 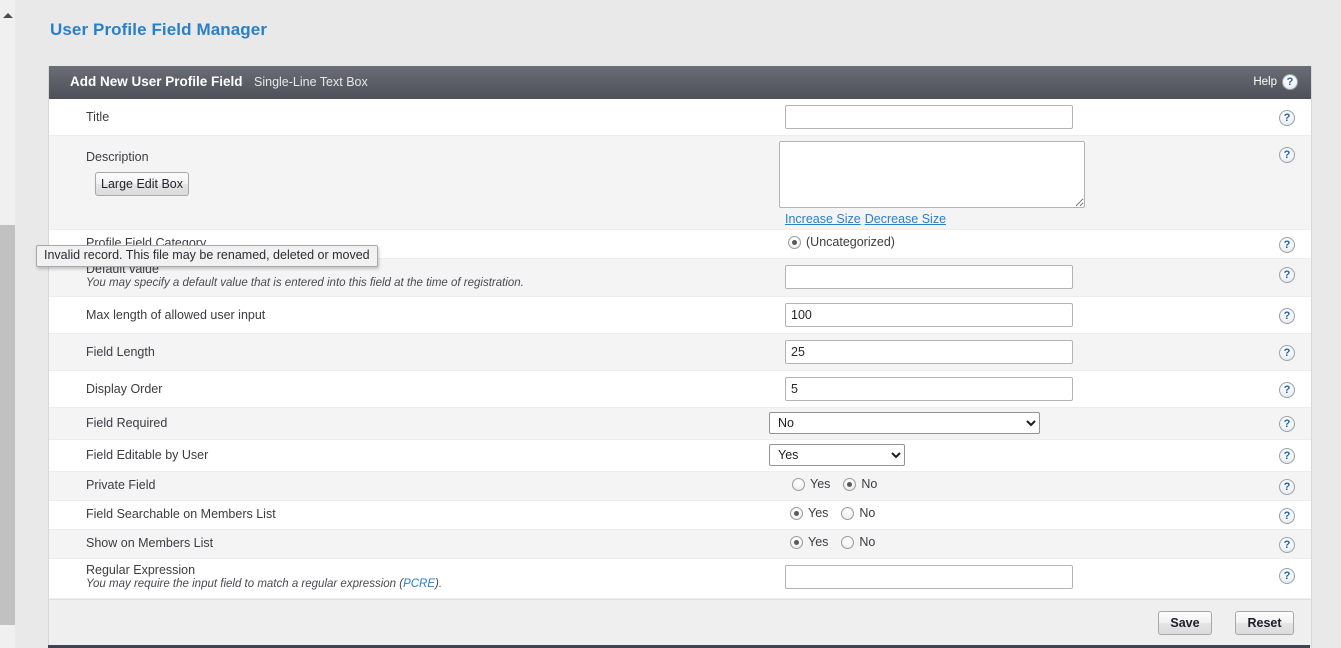 I want to click on row-label-max-length: Max length of allowed user input, so click(x=176, y=315).